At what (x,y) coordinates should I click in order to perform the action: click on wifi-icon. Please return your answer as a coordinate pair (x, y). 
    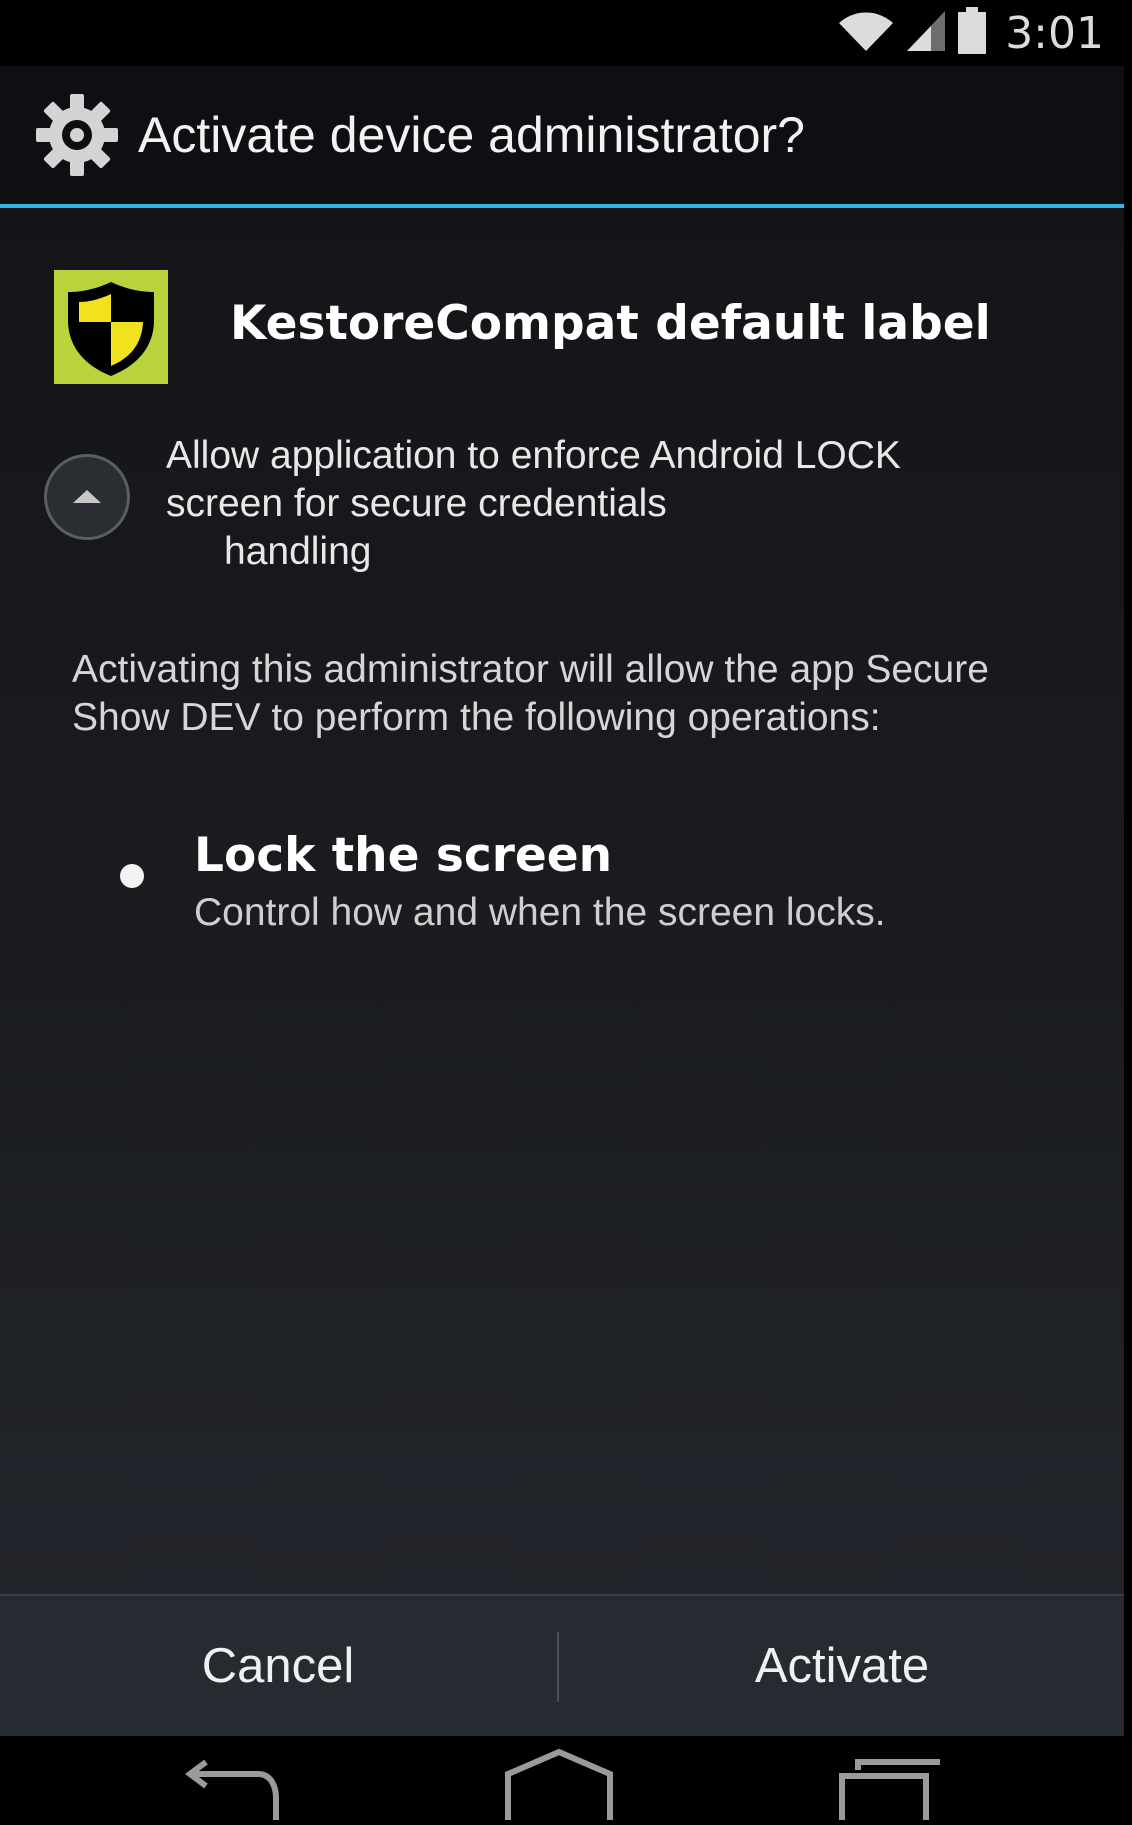
    Looking at the image, I should click on (866, 33).